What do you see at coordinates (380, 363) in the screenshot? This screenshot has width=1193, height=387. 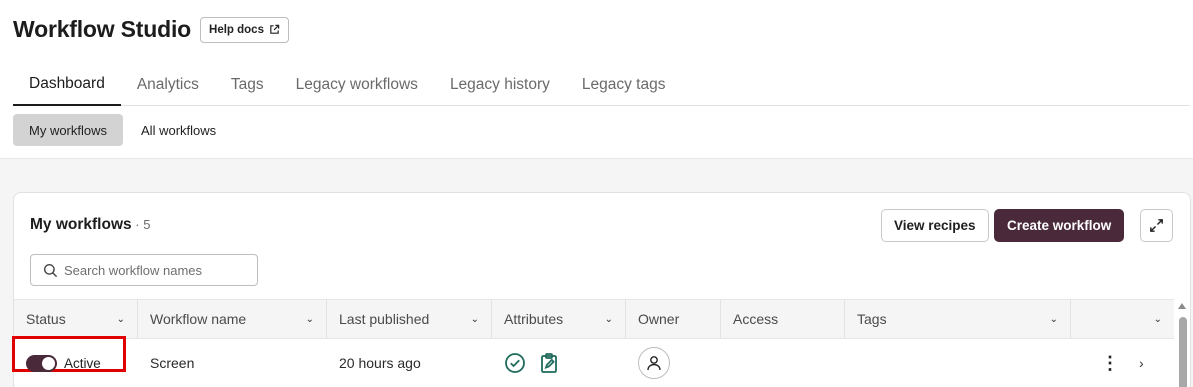 I see `last-published-cell: 20 hours ago` at bounding box center [380, 363].